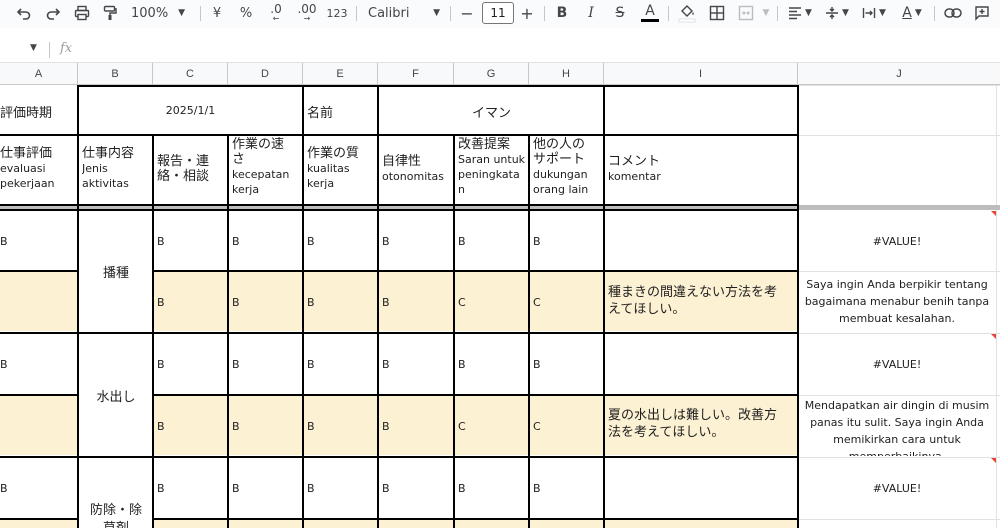  Describe the element at coordinates (246, 13) in the screenshot. I see `percent-format-button: %` at that location.